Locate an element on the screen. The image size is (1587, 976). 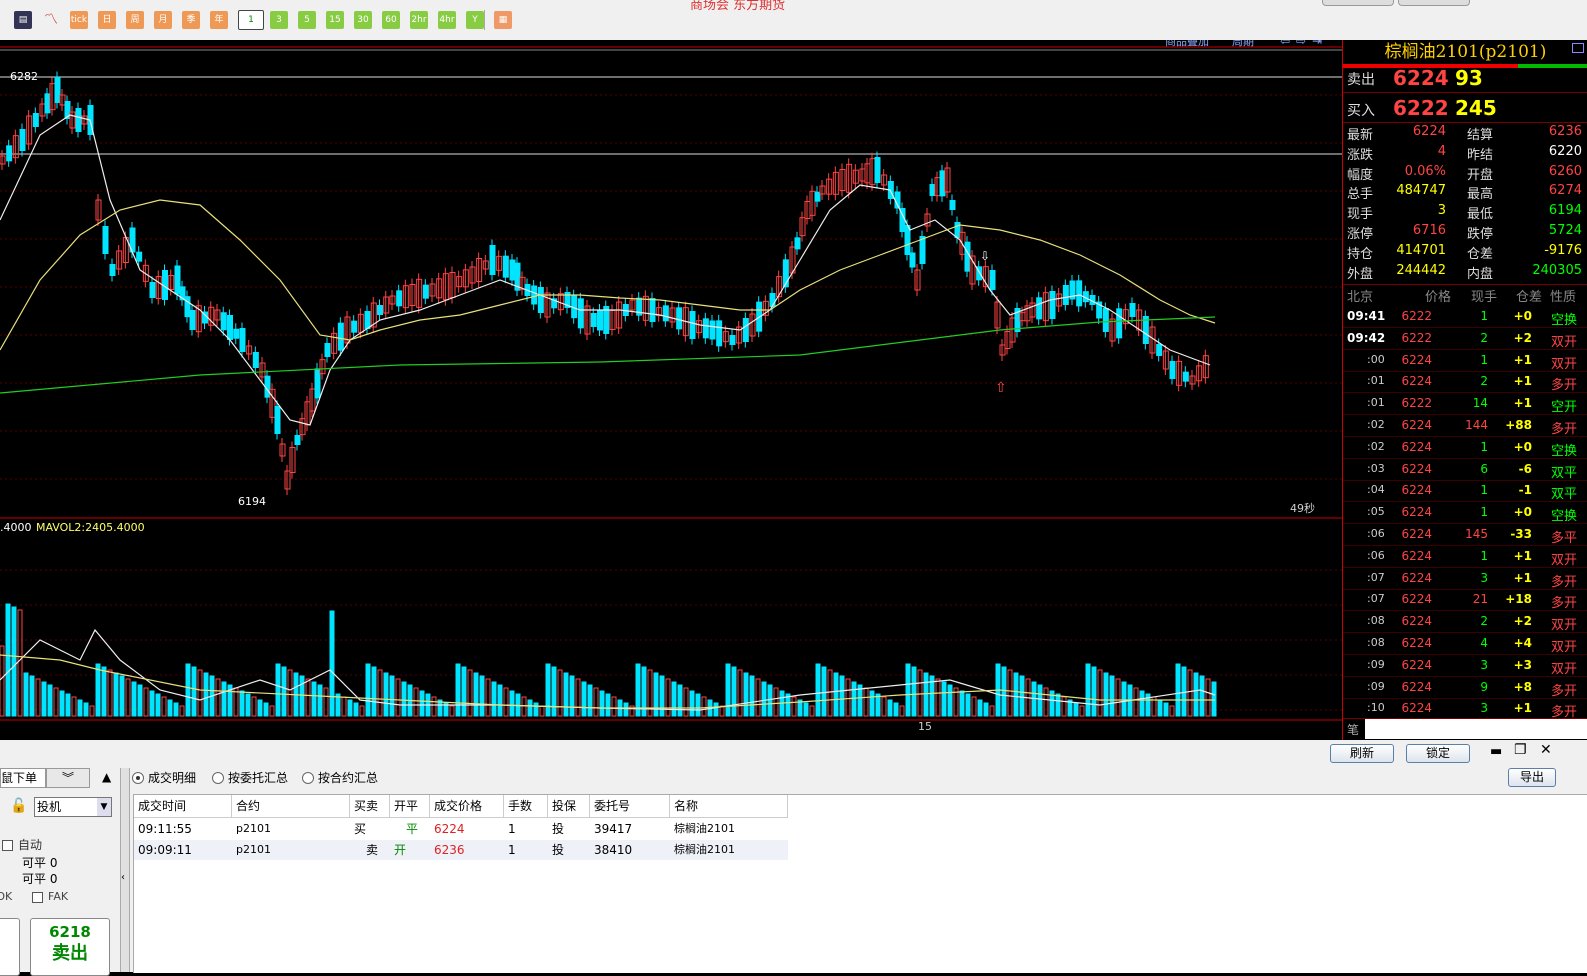
sell-order-label: 卖出 is located at coordinates (70, 953).